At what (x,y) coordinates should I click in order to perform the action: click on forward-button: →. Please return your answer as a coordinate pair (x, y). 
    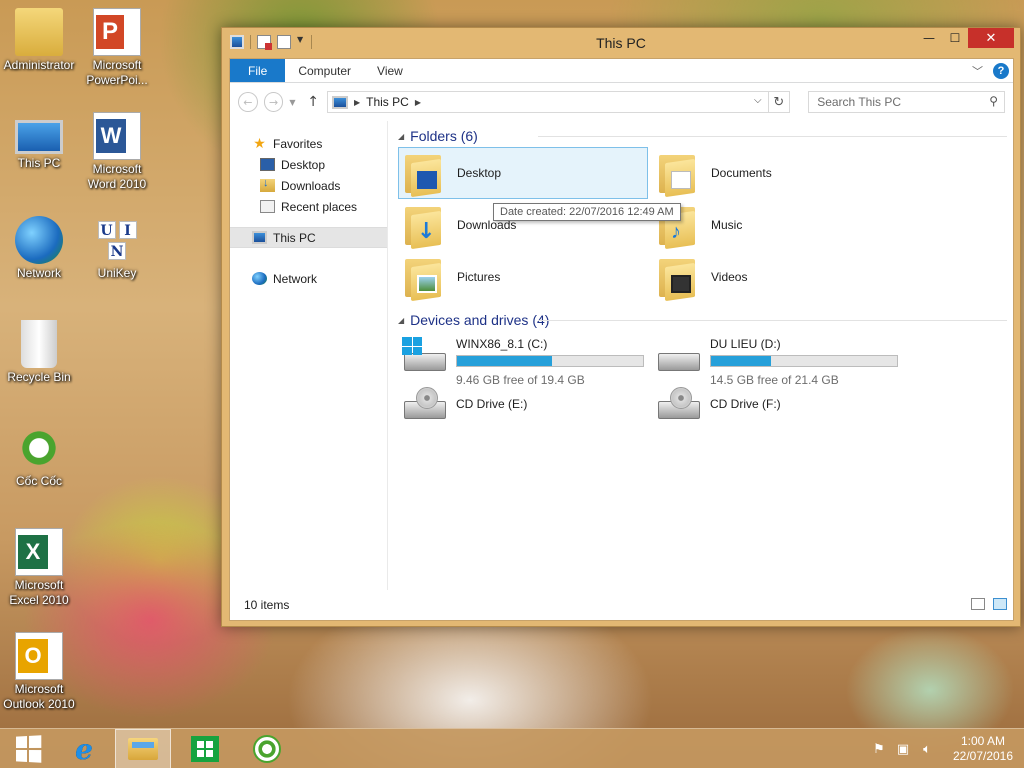
    Looking at the image, I should click on (273, 102).